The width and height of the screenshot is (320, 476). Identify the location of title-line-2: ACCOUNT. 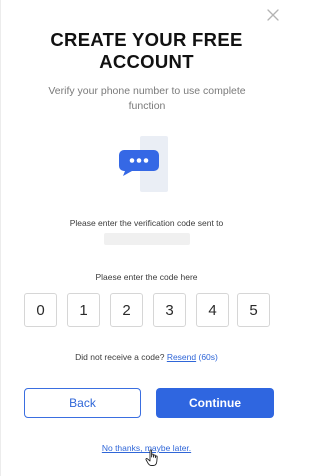
(146, 61).